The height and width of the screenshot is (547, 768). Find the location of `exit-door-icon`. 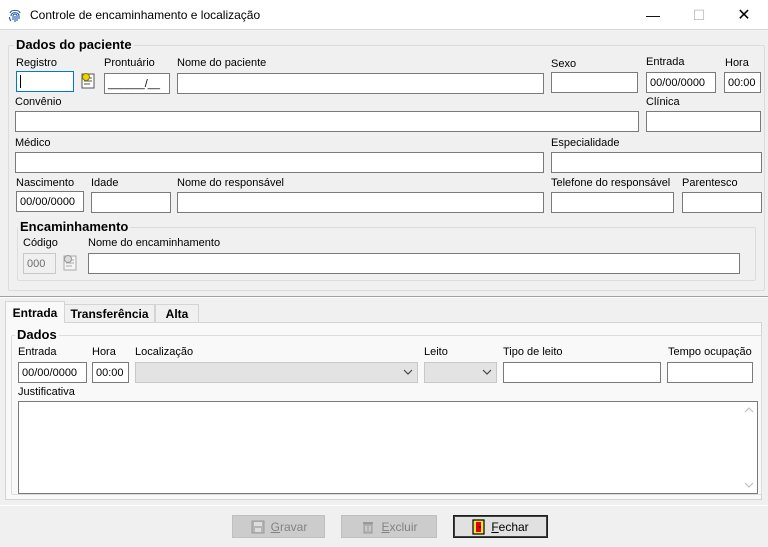

exit-door-icon is located at coordinates (478, 526).